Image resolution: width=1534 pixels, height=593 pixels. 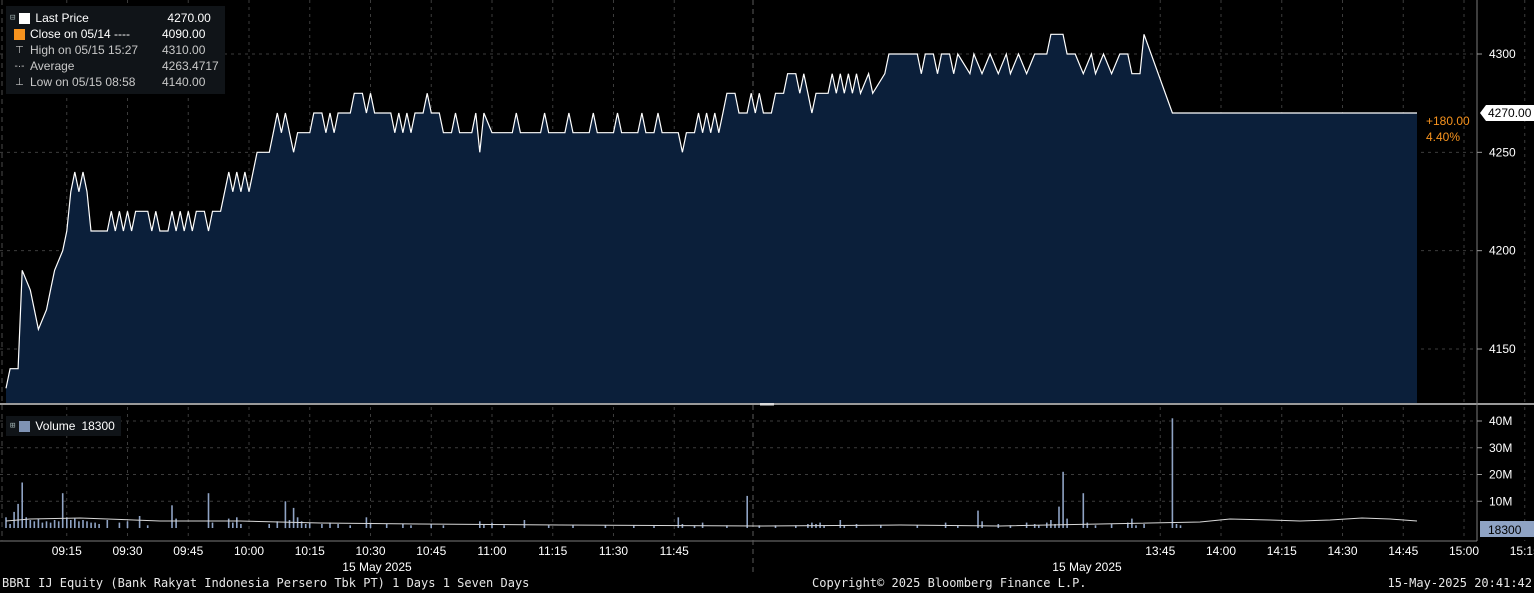 What do you see at coordinates (19, 50) in the screenshot?
I see `high-marker-icon: ⊤` at bounding box center [19, 50].